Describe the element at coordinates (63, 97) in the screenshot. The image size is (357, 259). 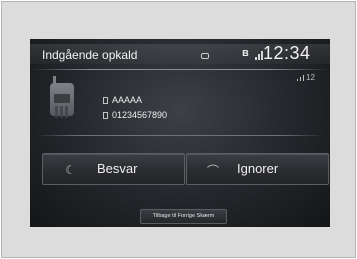
I see `mobile-phone-icon` at that location.